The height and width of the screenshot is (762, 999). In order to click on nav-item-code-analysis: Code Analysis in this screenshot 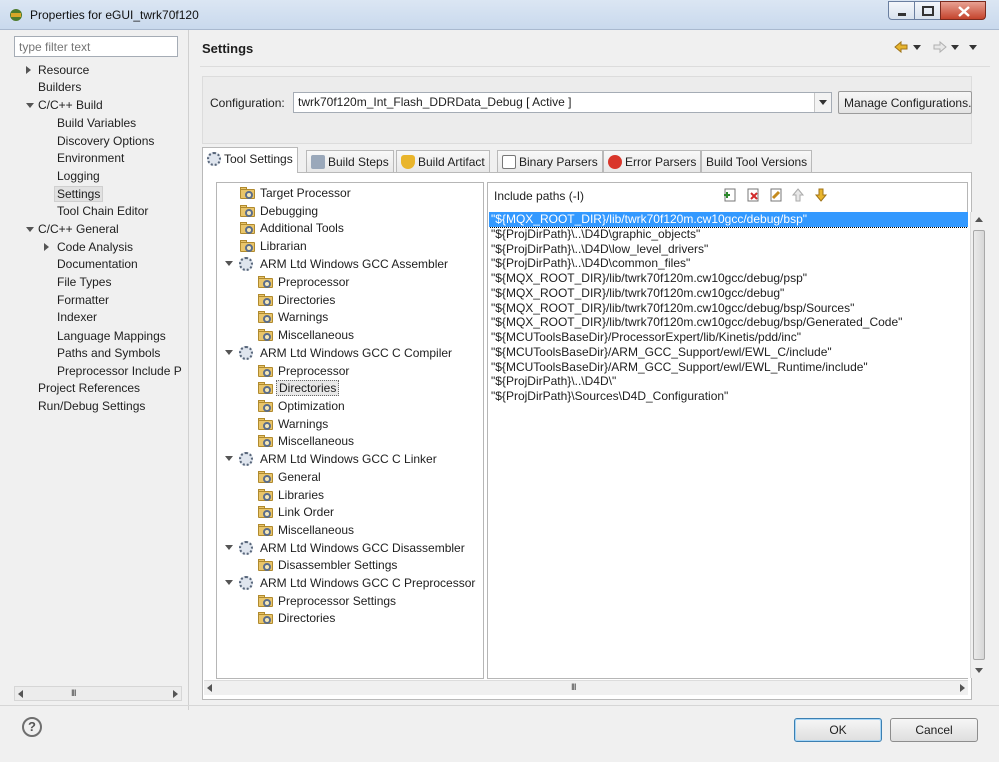, I will do `click(88, 247)`.